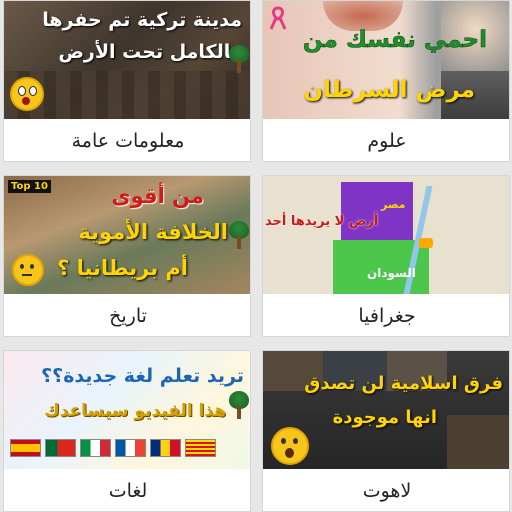 Image resolution: width=512 pixels, height=512 pixels. Describe the element at coordinates (28, 270) in the screenshot. I see `thinking-emoji-icon` at that location.